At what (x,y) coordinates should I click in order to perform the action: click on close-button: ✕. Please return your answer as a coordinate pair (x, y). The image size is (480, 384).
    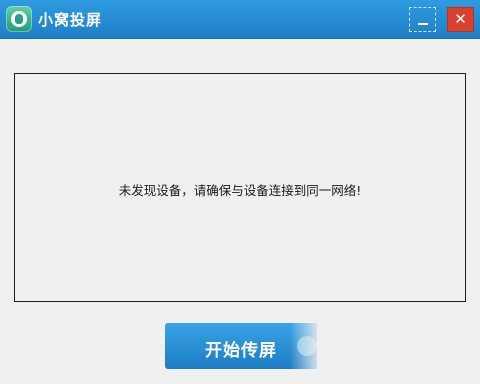
    Looking at the image, I should click on (460, 19).